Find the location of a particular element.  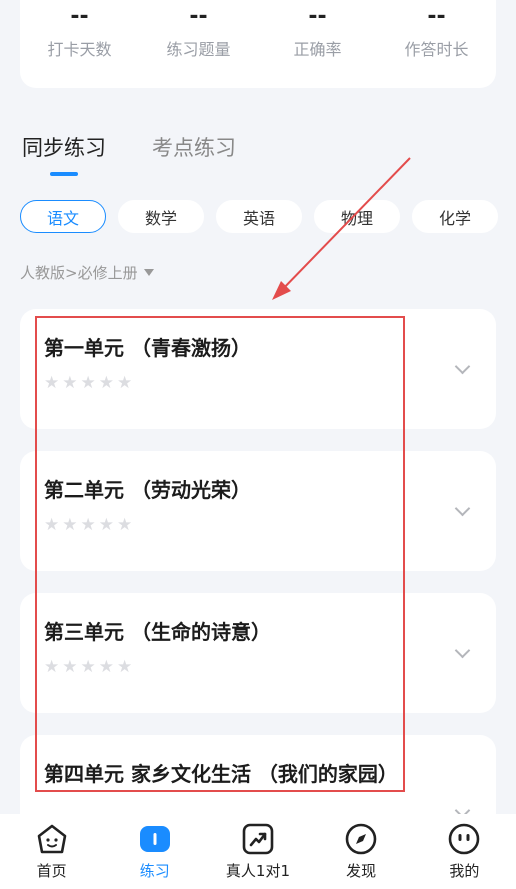

bottom-nav: 首页 练习 真人1对1 发现 我的 is located at coordinates (258, 851).